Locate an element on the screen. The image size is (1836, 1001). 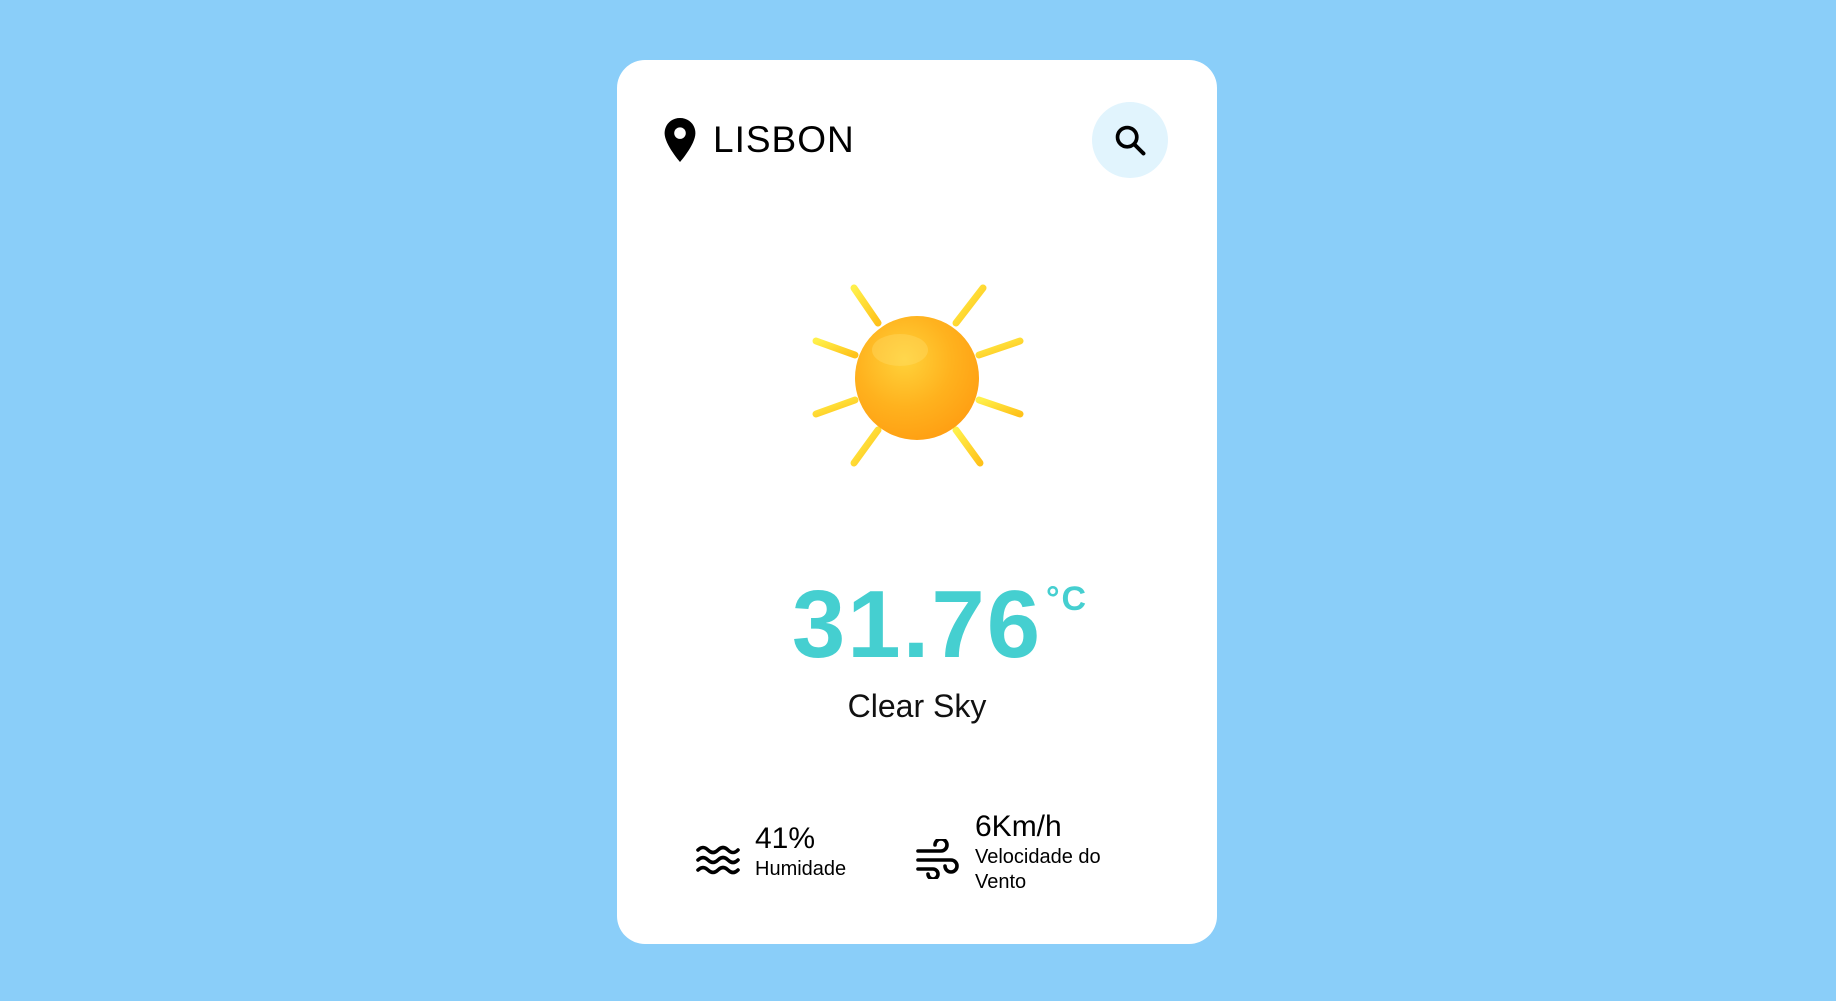
temperature-value: 31.76 °C is located at coordinates (938, 625).